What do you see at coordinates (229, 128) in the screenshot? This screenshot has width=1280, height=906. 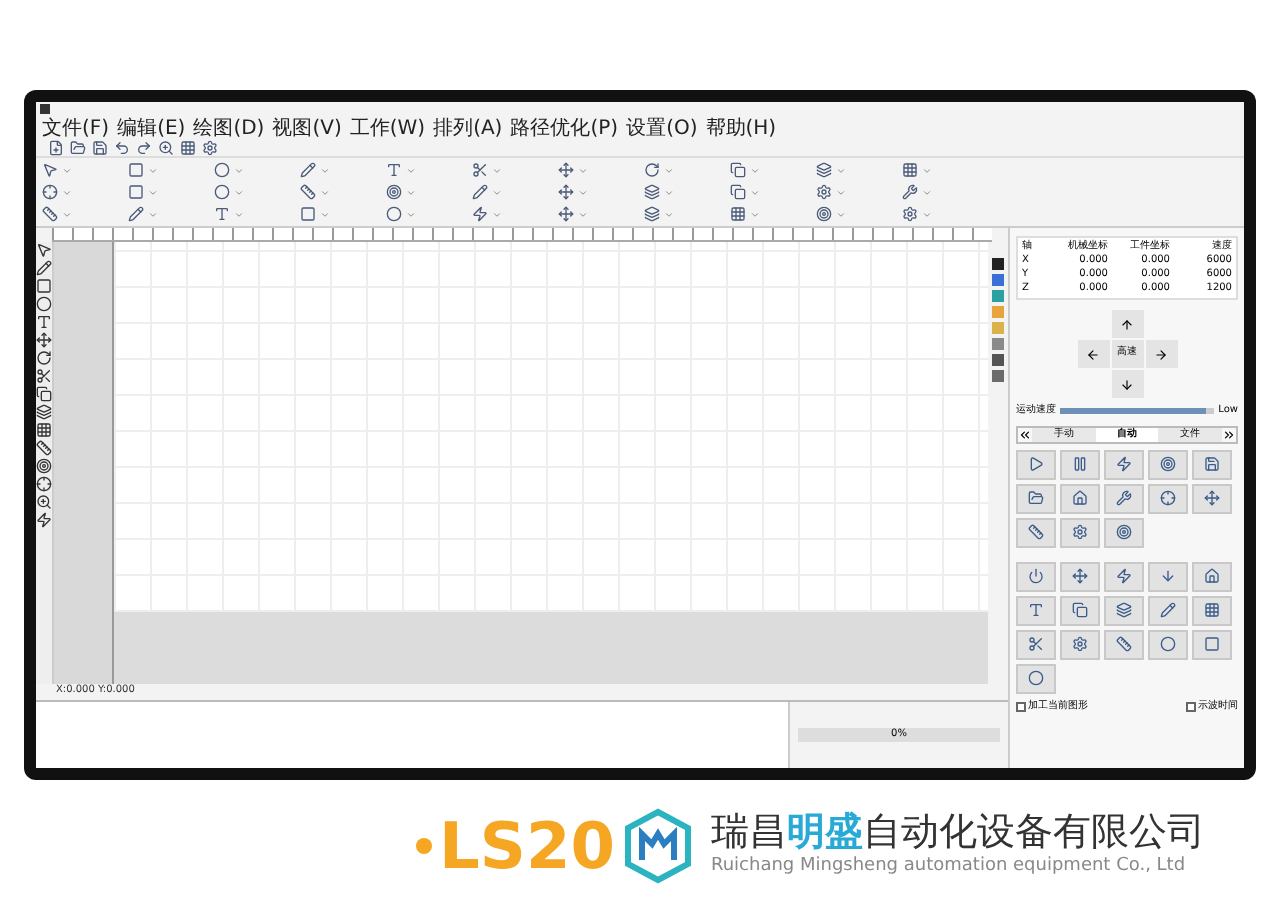 I see `menu-item: 绘图(D)` at bounding box center [229, 128].